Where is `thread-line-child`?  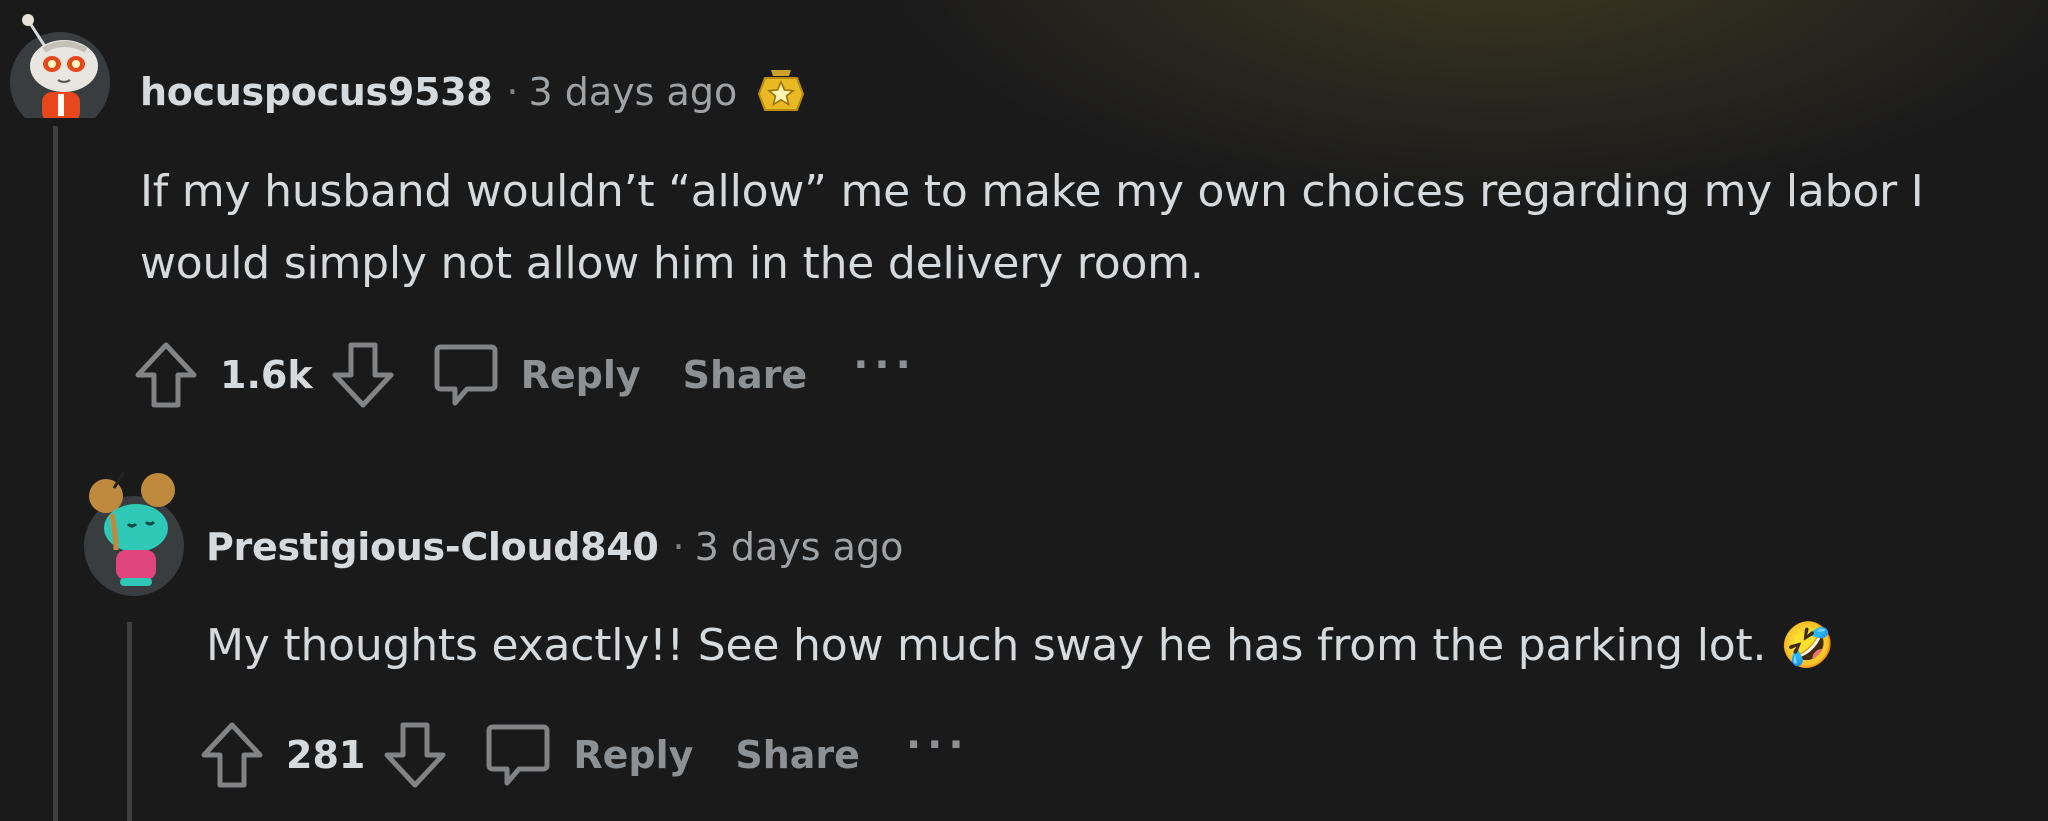
thread-line-child is located at coordinates (129, 721).